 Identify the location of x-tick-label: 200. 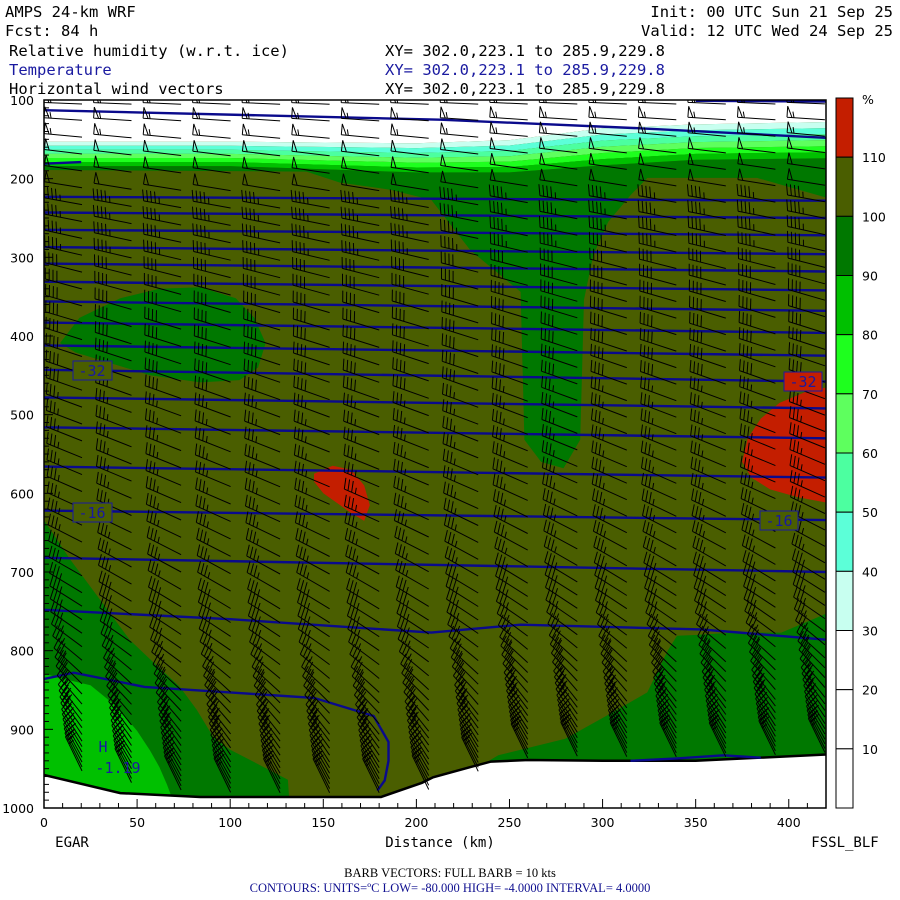
(416, 822).